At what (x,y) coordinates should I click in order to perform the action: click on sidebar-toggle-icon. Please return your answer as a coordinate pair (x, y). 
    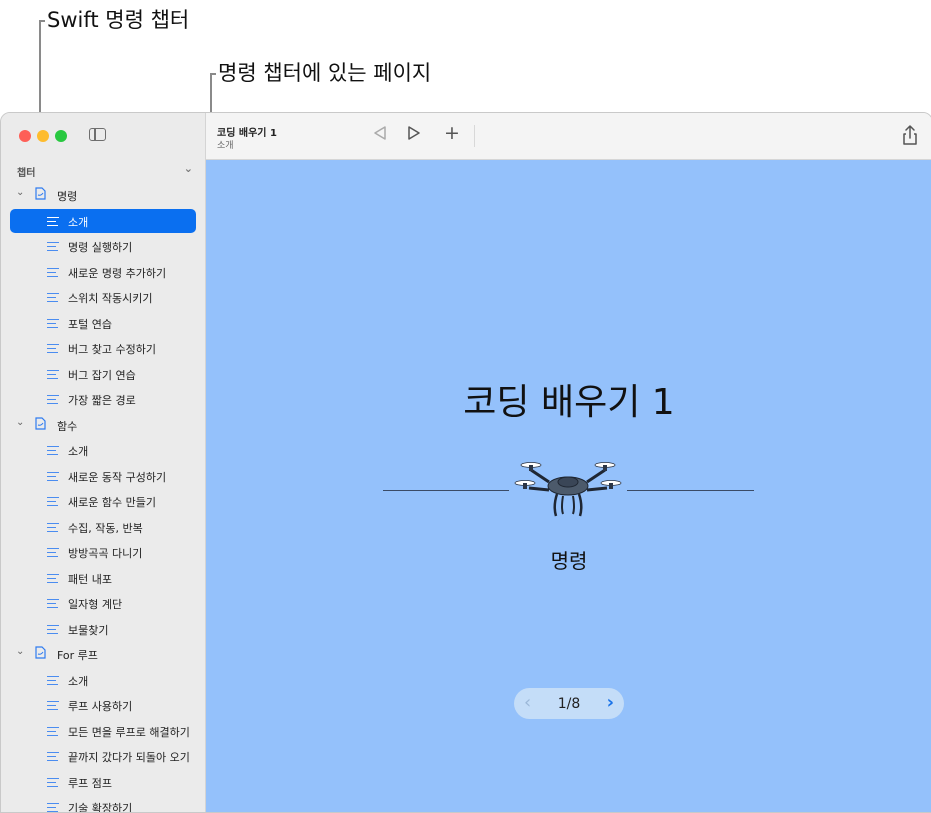
    Looking at the image, I should click on (97, 134).